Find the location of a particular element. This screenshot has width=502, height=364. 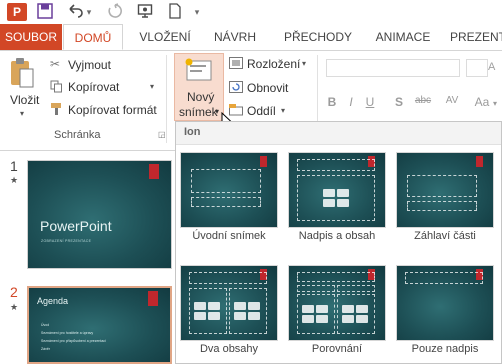

theme-name: Ion is located at coordinates (192, 132).